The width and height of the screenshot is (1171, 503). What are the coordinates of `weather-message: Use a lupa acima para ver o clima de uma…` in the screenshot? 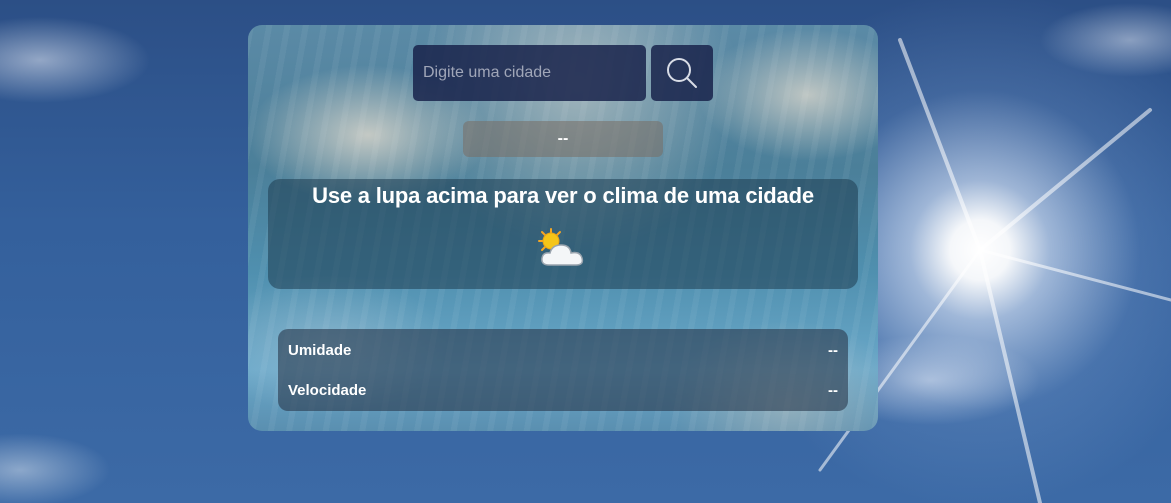 It's located at (563, 195).